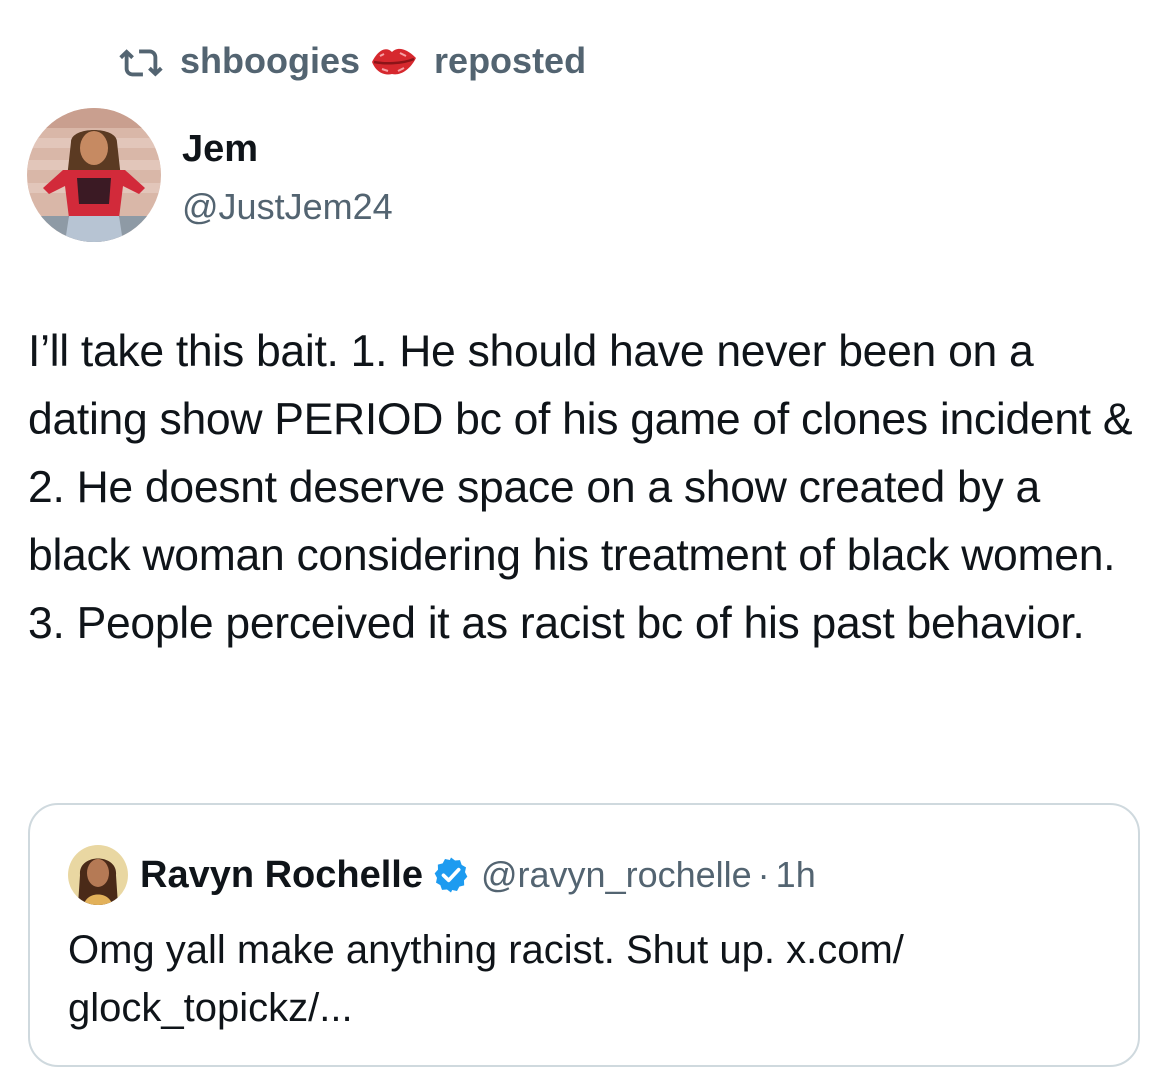 Image resolution: width=1170 pixels, height=1085 pixels. I want to click on repost-icon, so click(141, 61).